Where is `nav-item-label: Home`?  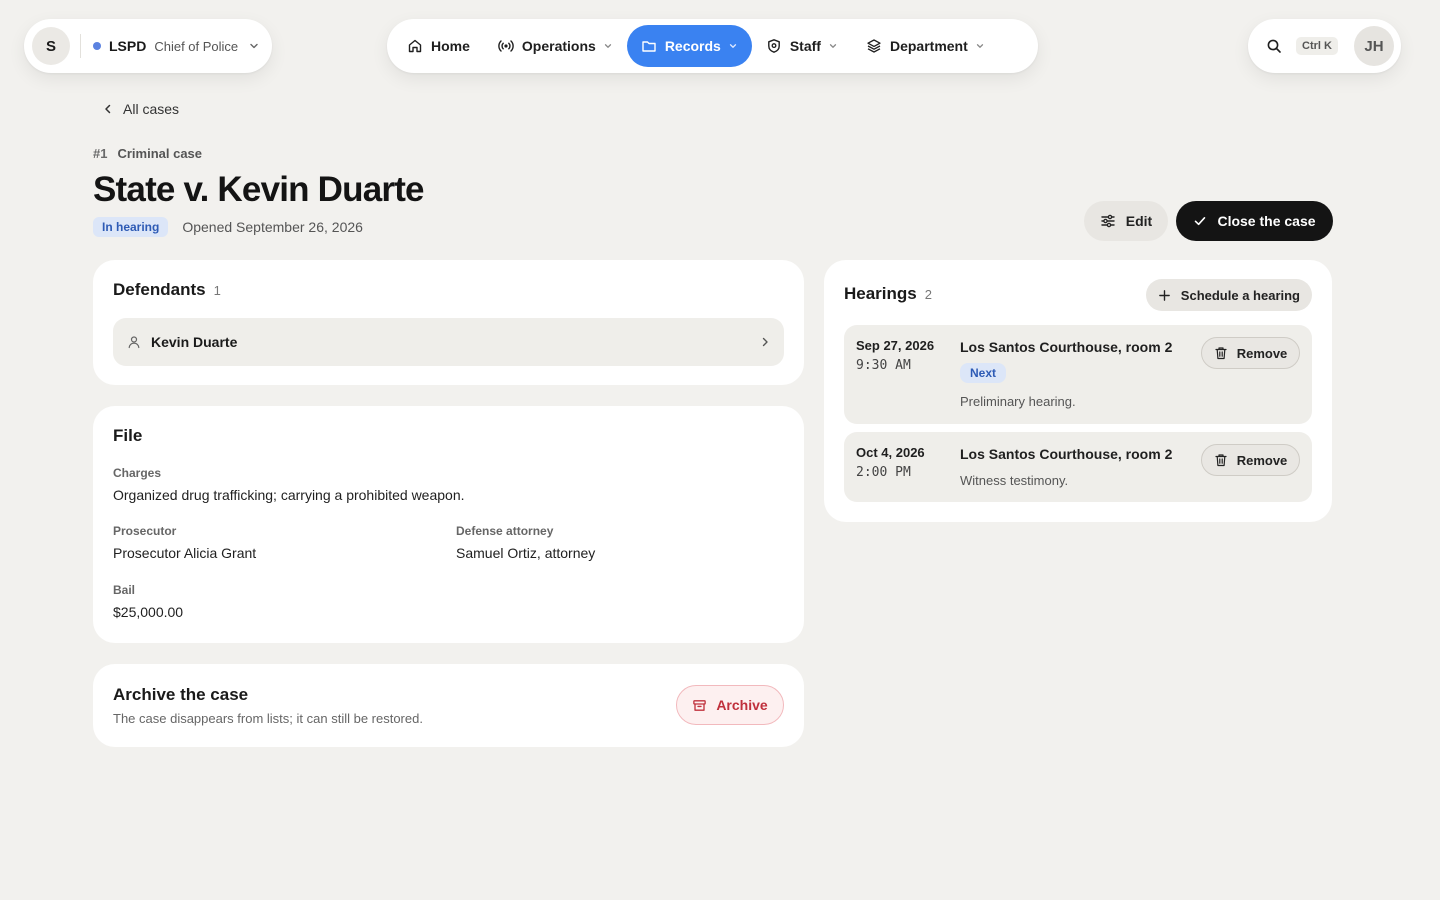
nav-item-label: Home is located at coordinates (450, 46).